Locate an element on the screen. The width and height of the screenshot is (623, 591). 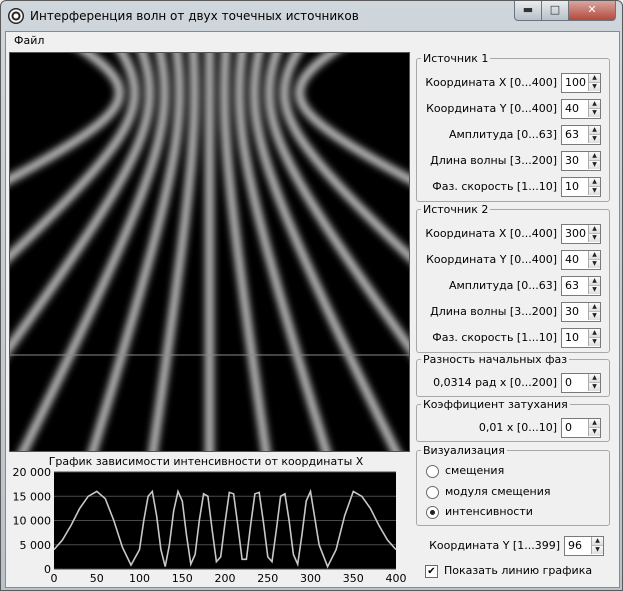
damping-label: 0,01 x [0...10] is located at coordinates (517, 427).